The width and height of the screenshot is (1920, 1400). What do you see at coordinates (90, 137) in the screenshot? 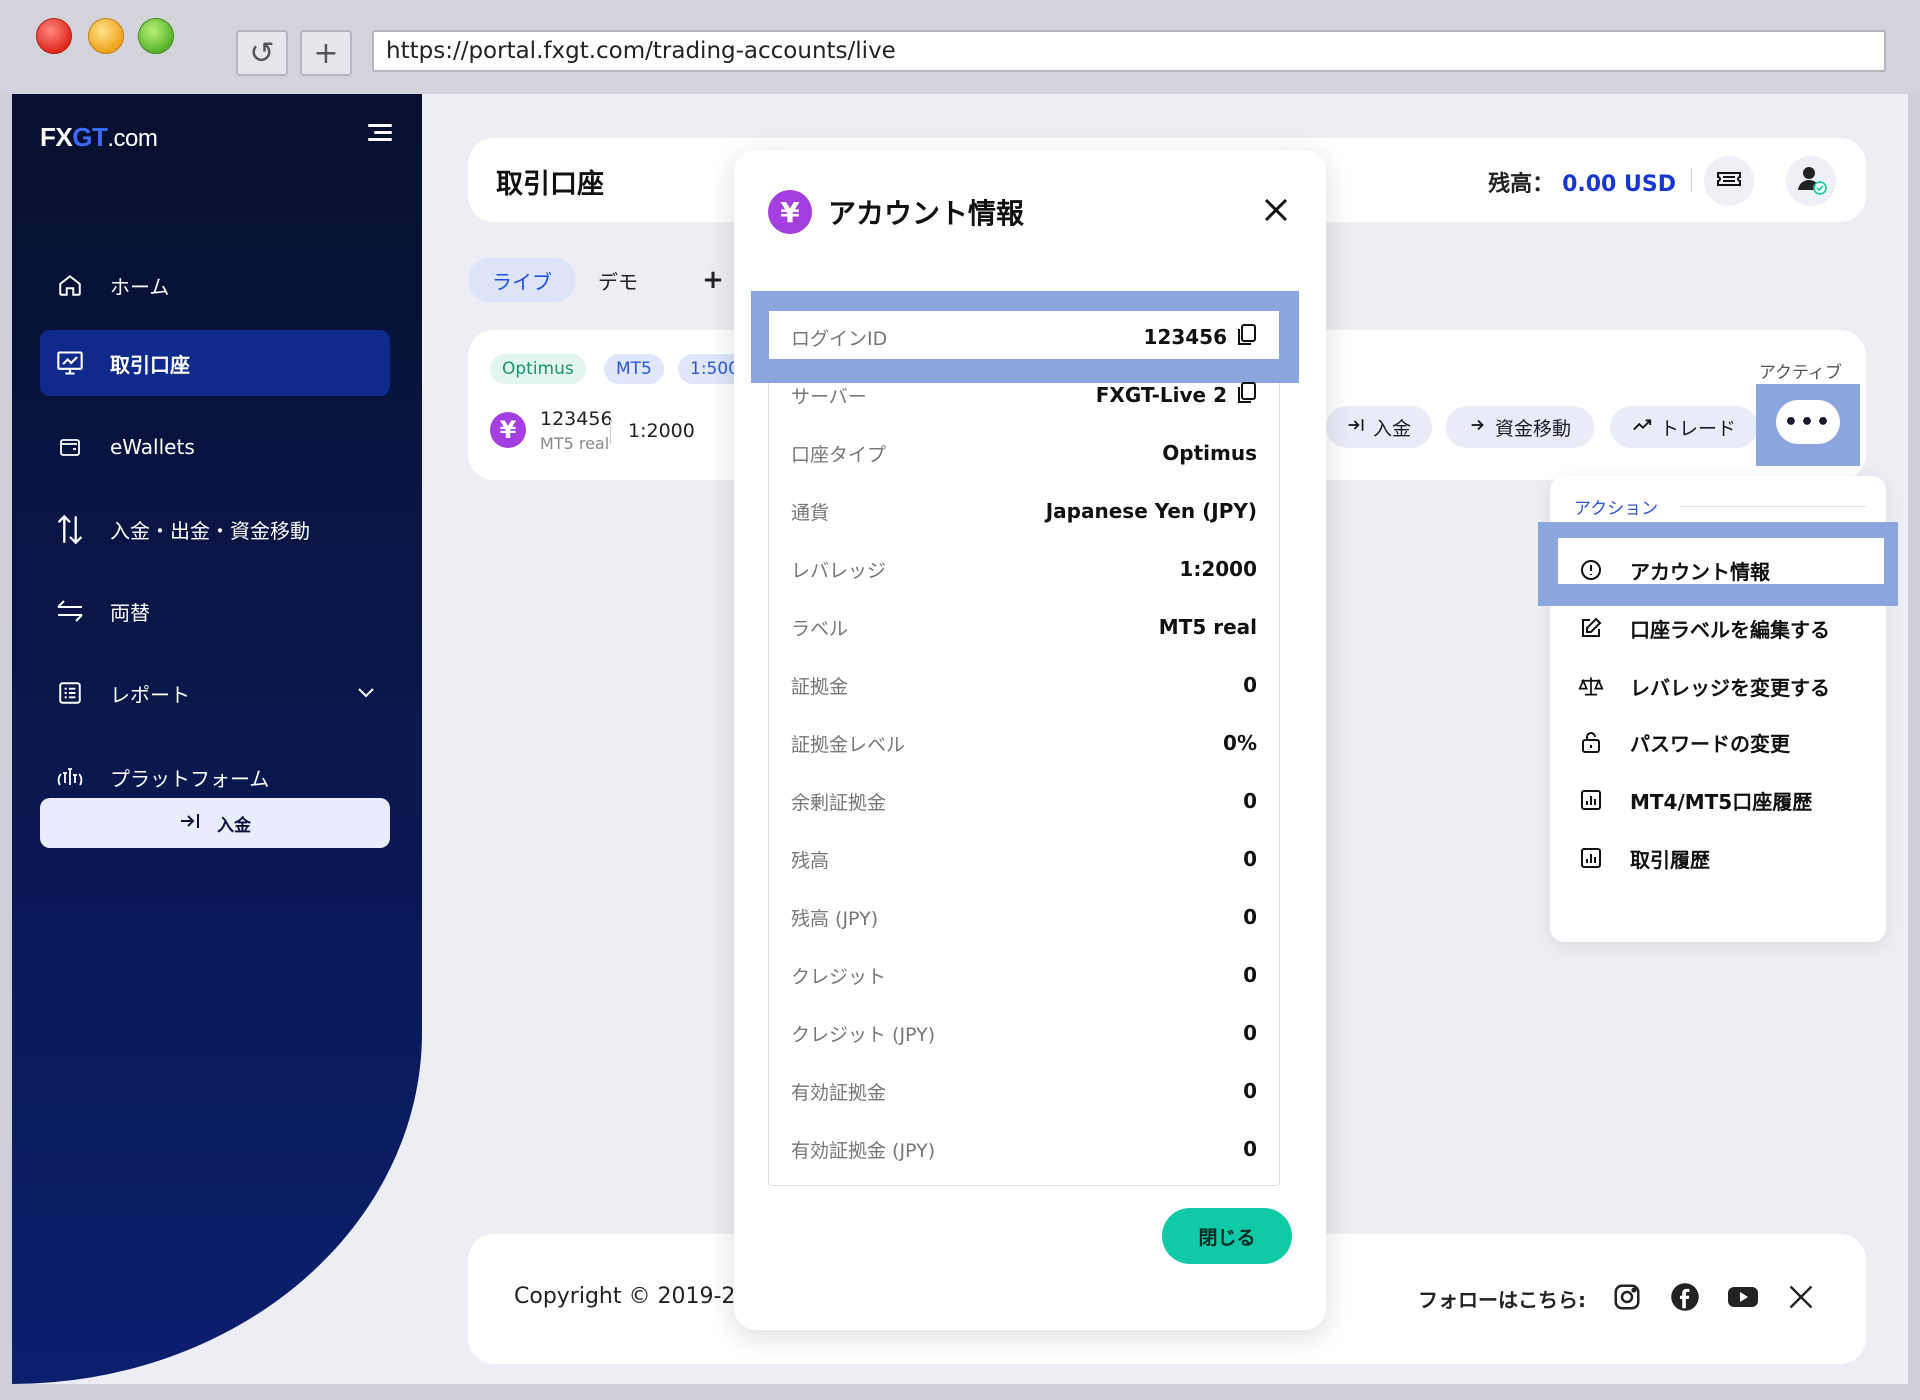
I see `logo-gt: GT` at bounding box center [90, 137].